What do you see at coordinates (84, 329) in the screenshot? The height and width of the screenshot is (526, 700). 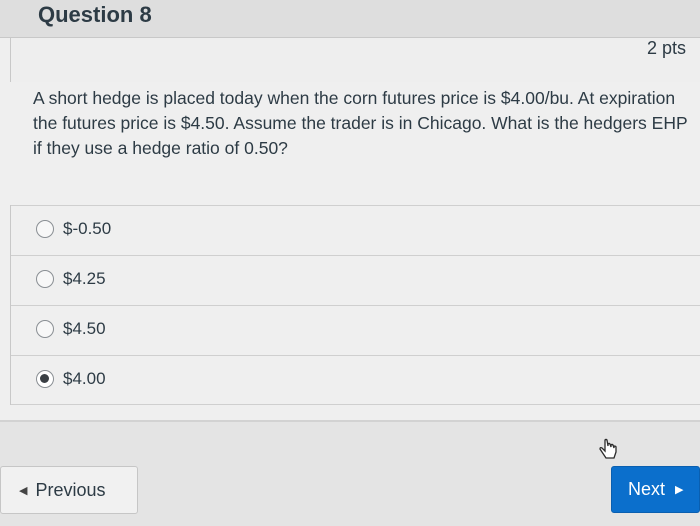 I see `answer-label: $4.50` at bounding box center [84, 329].